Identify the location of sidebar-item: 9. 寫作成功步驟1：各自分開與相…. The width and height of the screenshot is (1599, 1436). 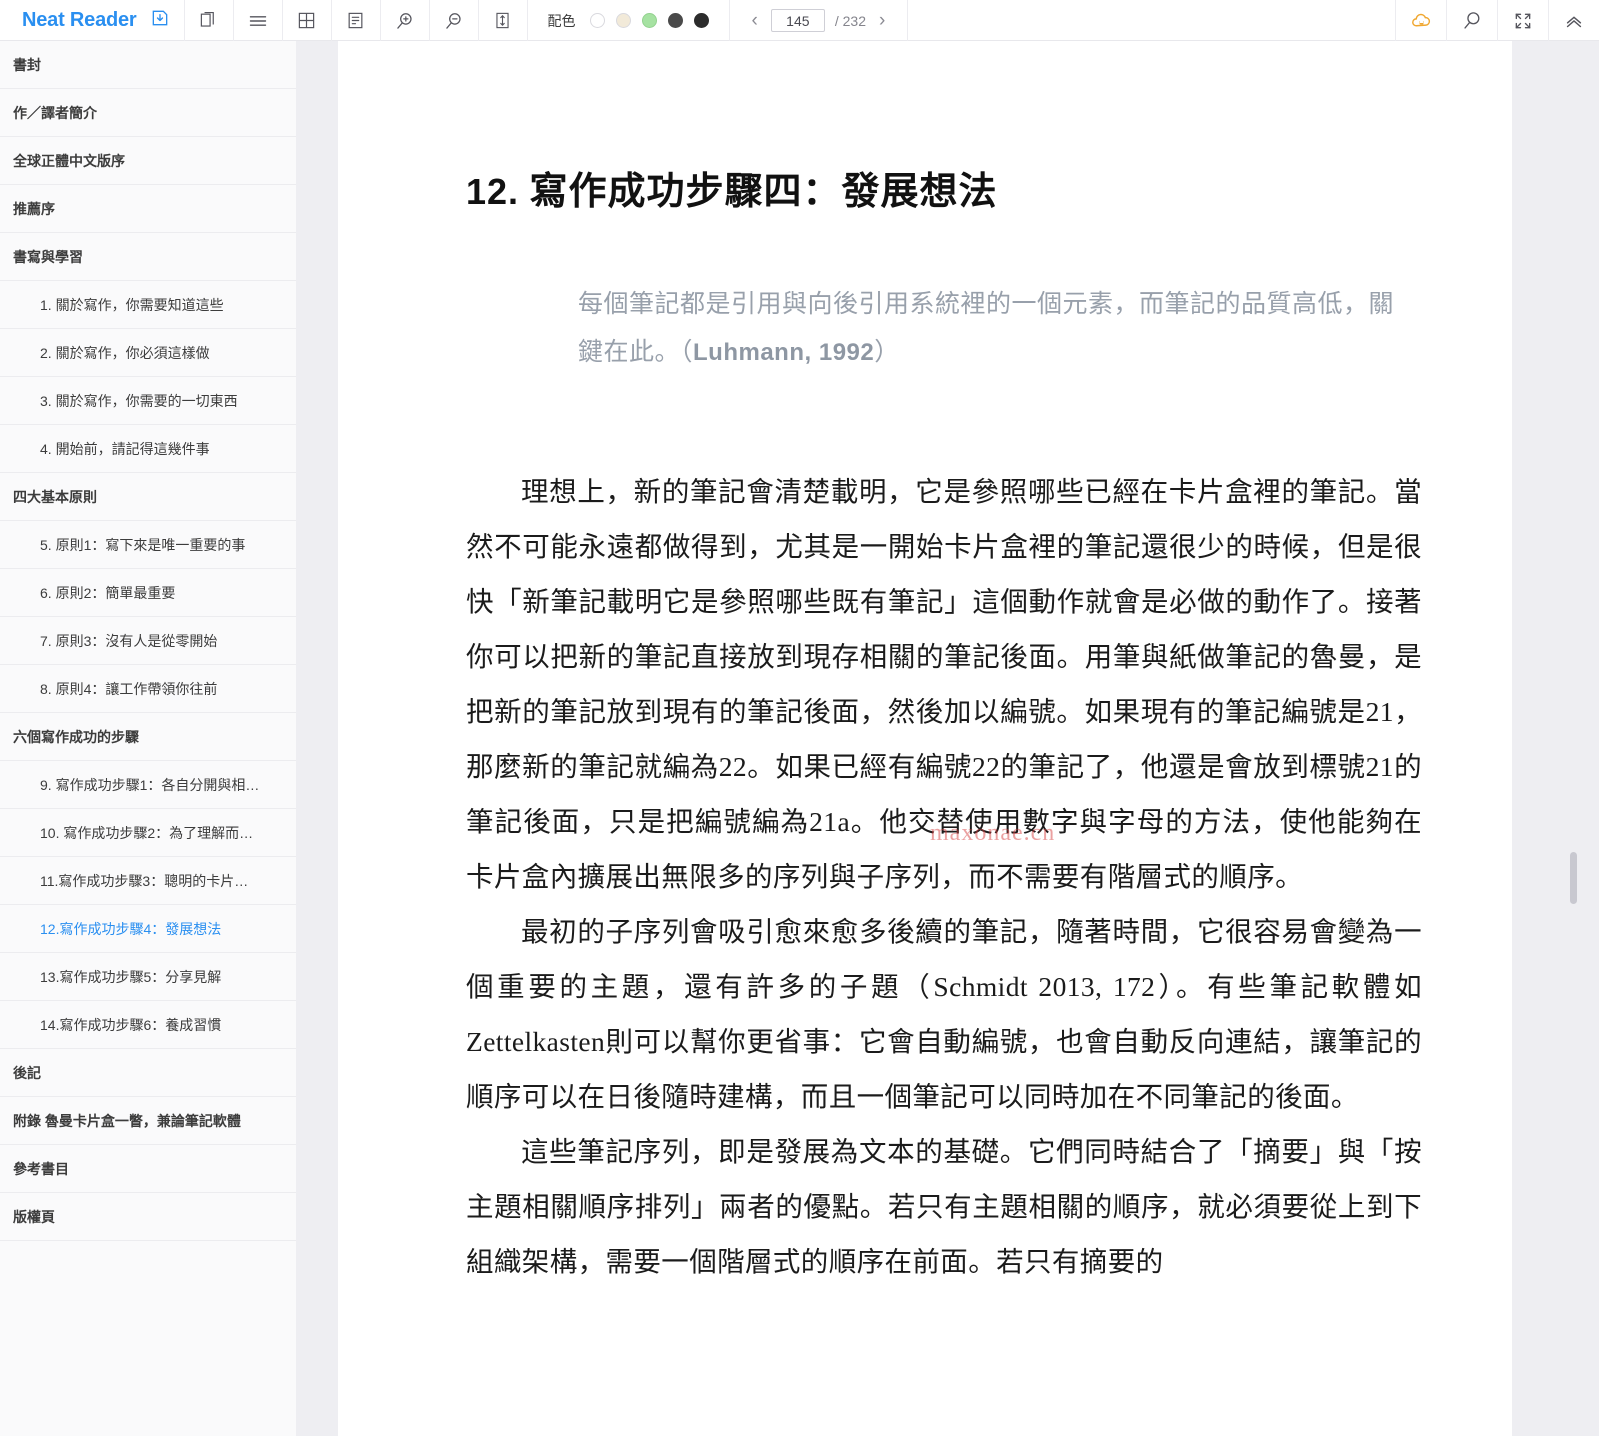
(148, 785).